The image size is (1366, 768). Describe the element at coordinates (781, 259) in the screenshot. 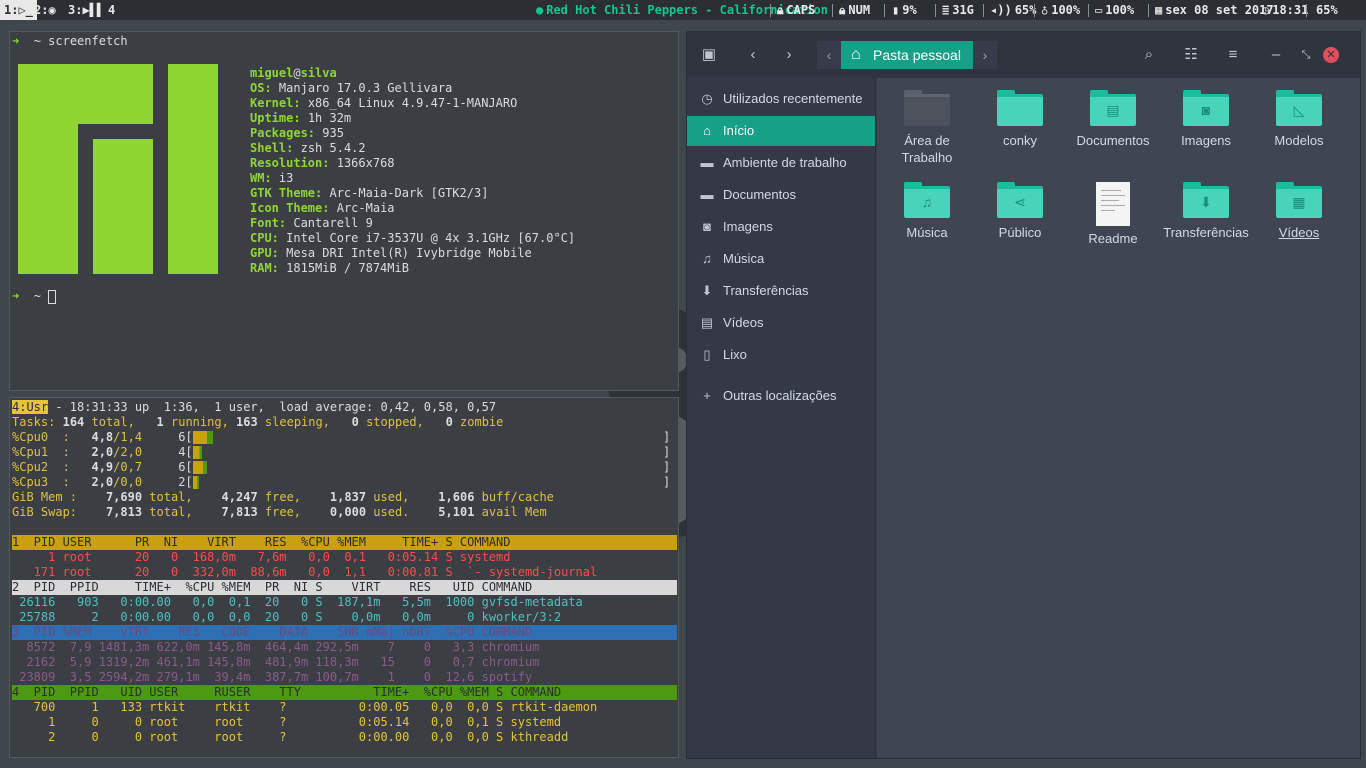

I see `sidebar-item-music: ♫ Música` at that location.